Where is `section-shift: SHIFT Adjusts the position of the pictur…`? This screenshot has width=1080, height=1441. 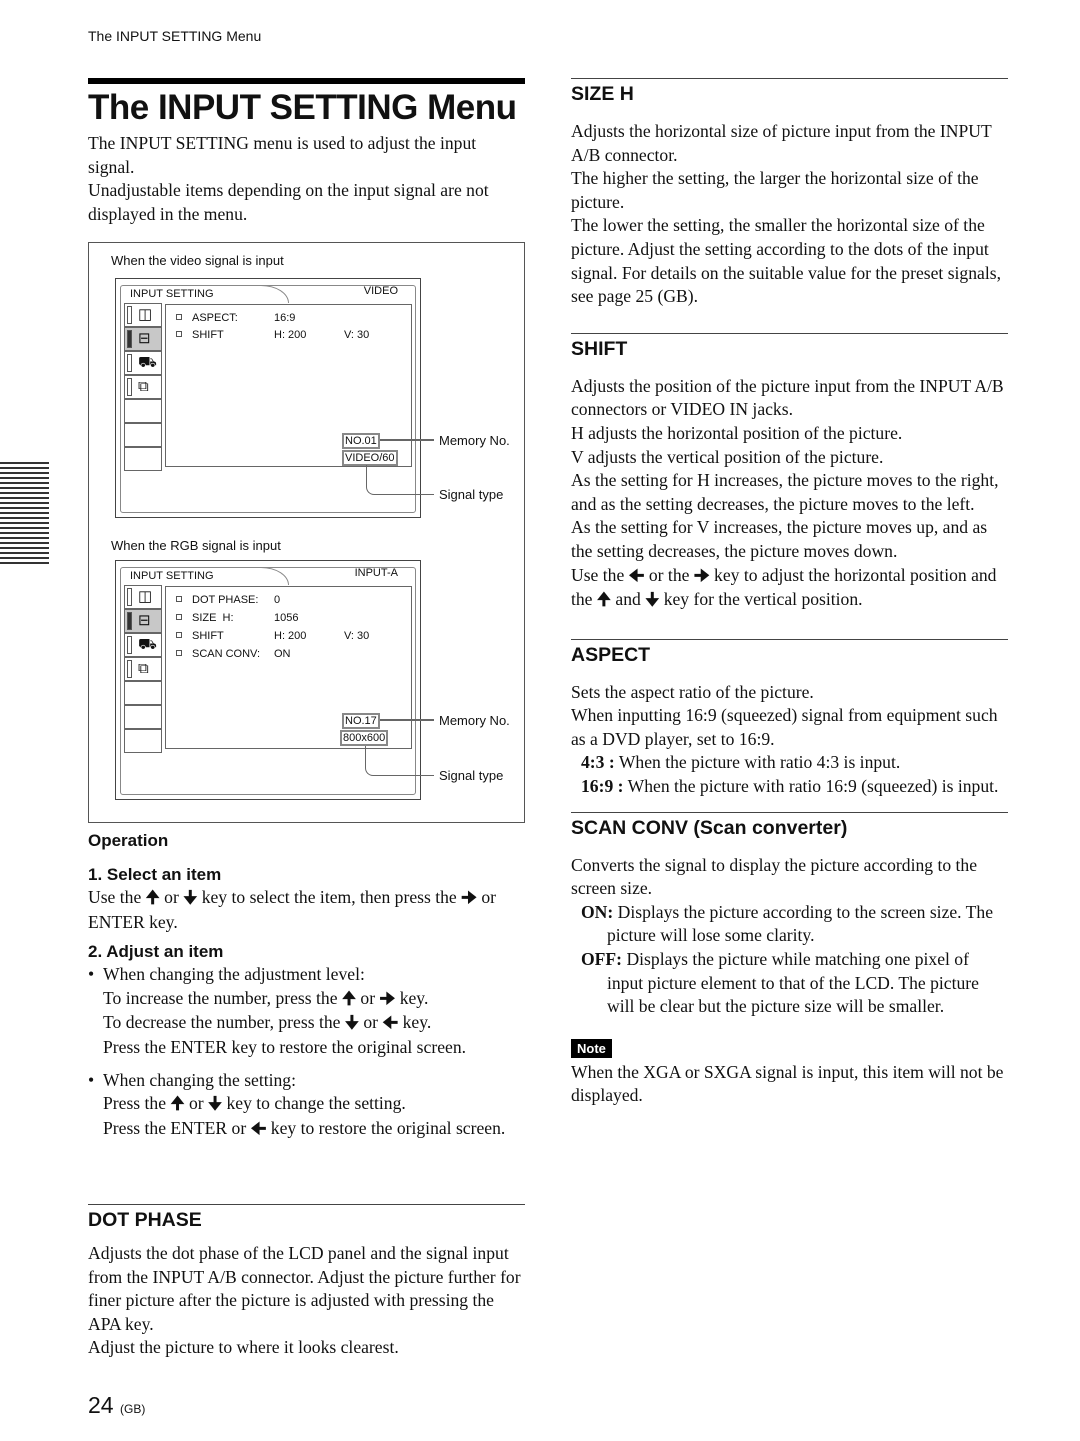
section-shift: SHIFT Adjusts the position of the pictur… is located at coordinates (789, 472).